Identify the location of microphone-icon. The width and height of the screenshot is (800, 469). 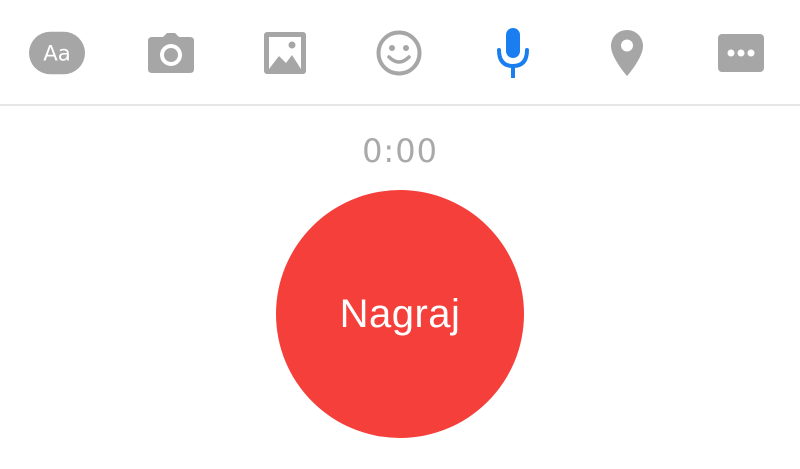
(513, 53).